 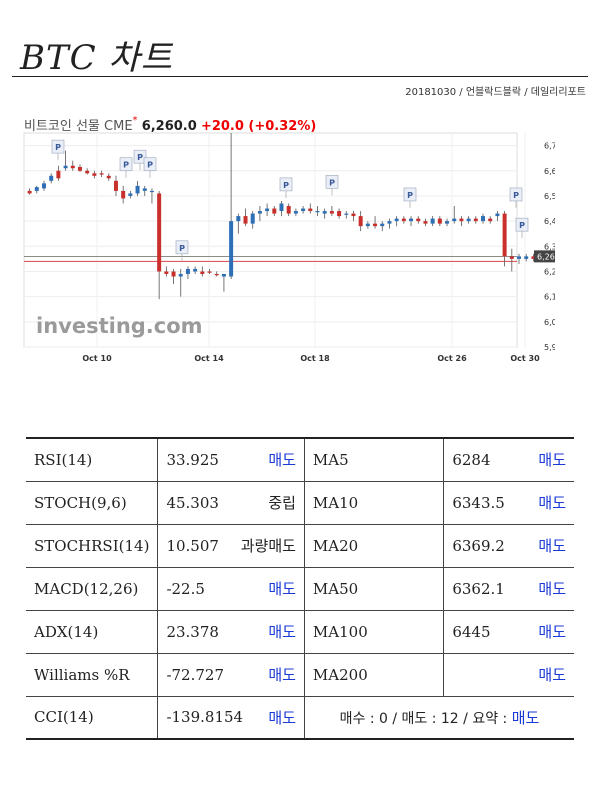 I want to click on ma-cell: 6343.5 매도, so click(x=508, y=503).